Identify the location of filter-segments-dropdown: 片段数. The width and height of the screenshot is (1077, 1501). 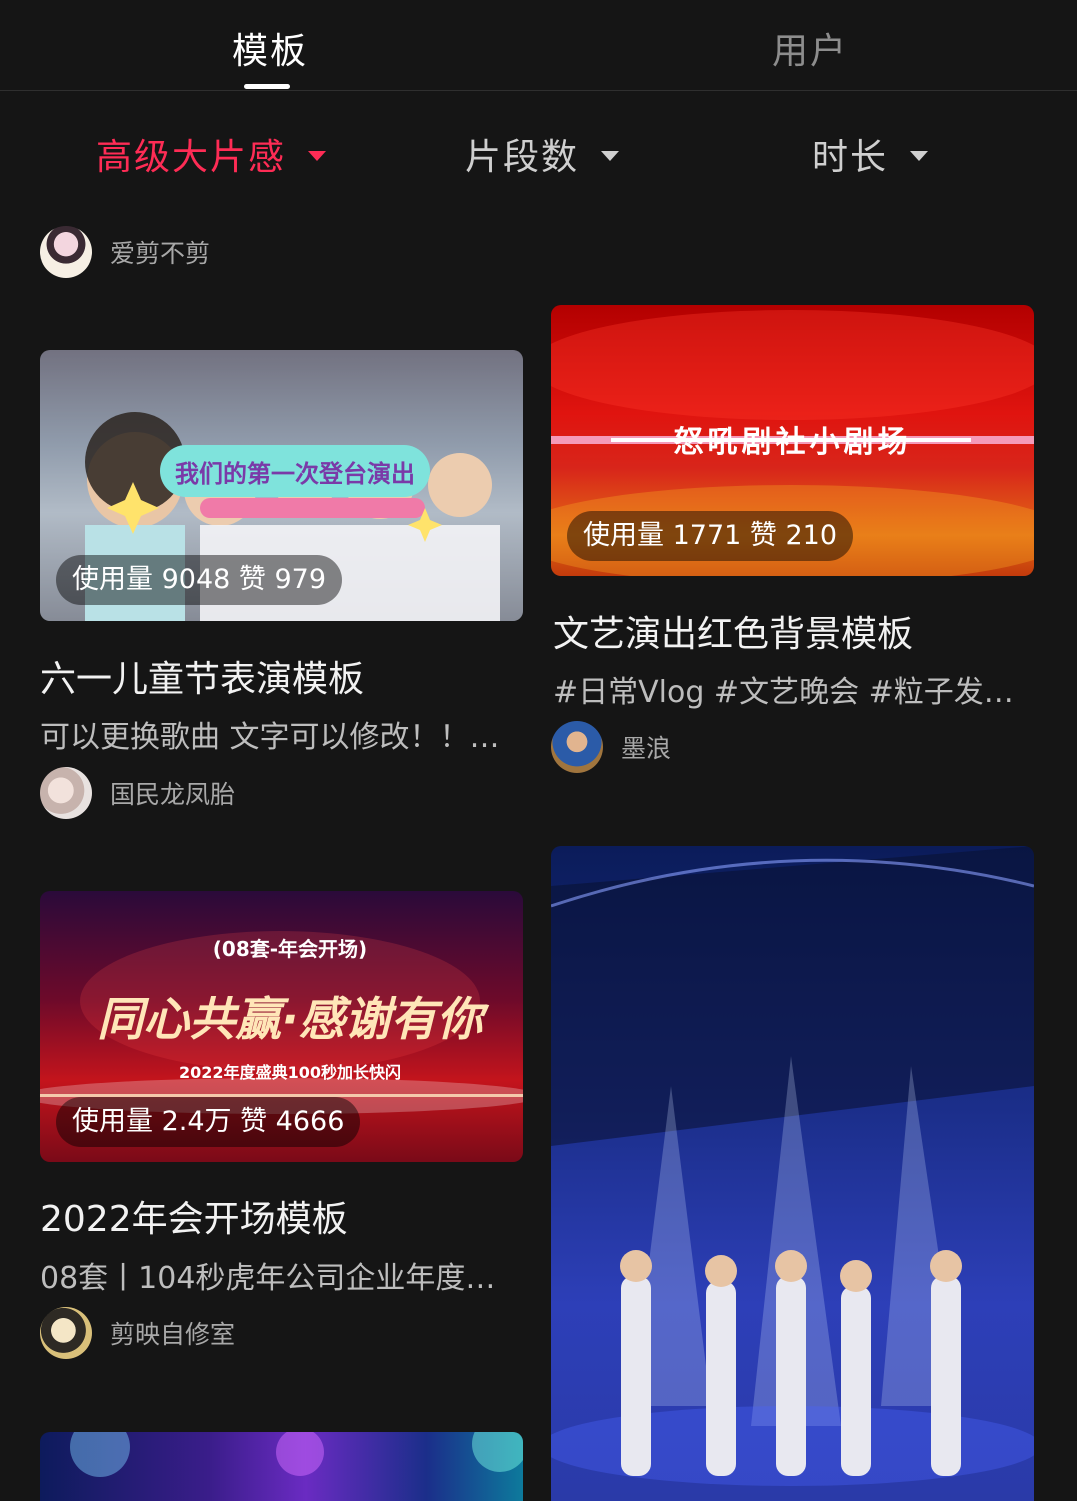
(542, 154).